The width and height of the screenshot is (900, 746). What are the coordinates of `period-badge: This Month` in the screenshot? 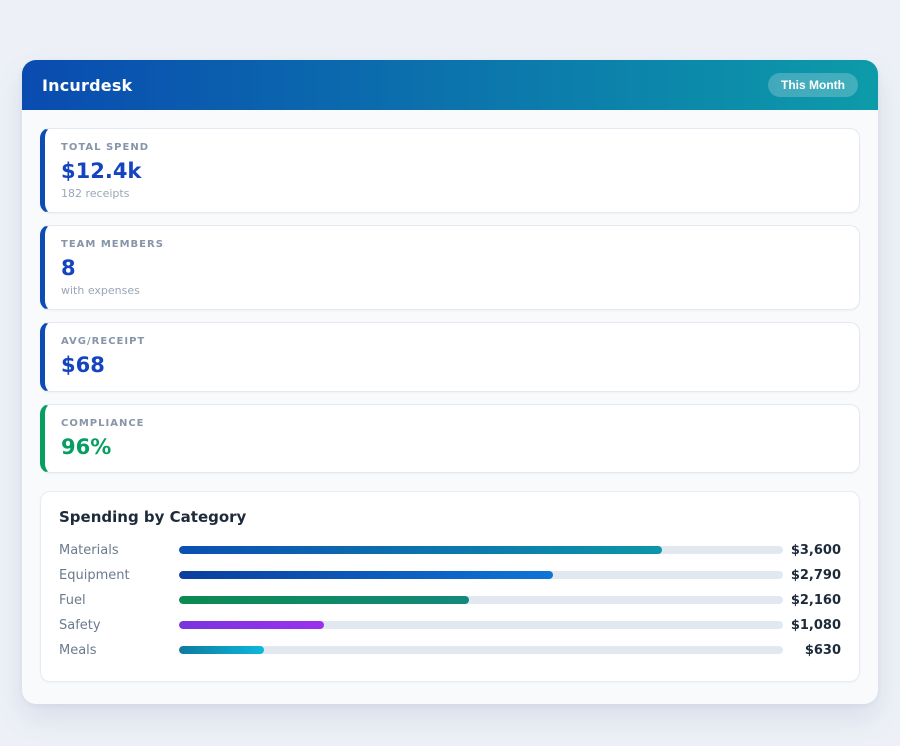 It's located at (813, 85).